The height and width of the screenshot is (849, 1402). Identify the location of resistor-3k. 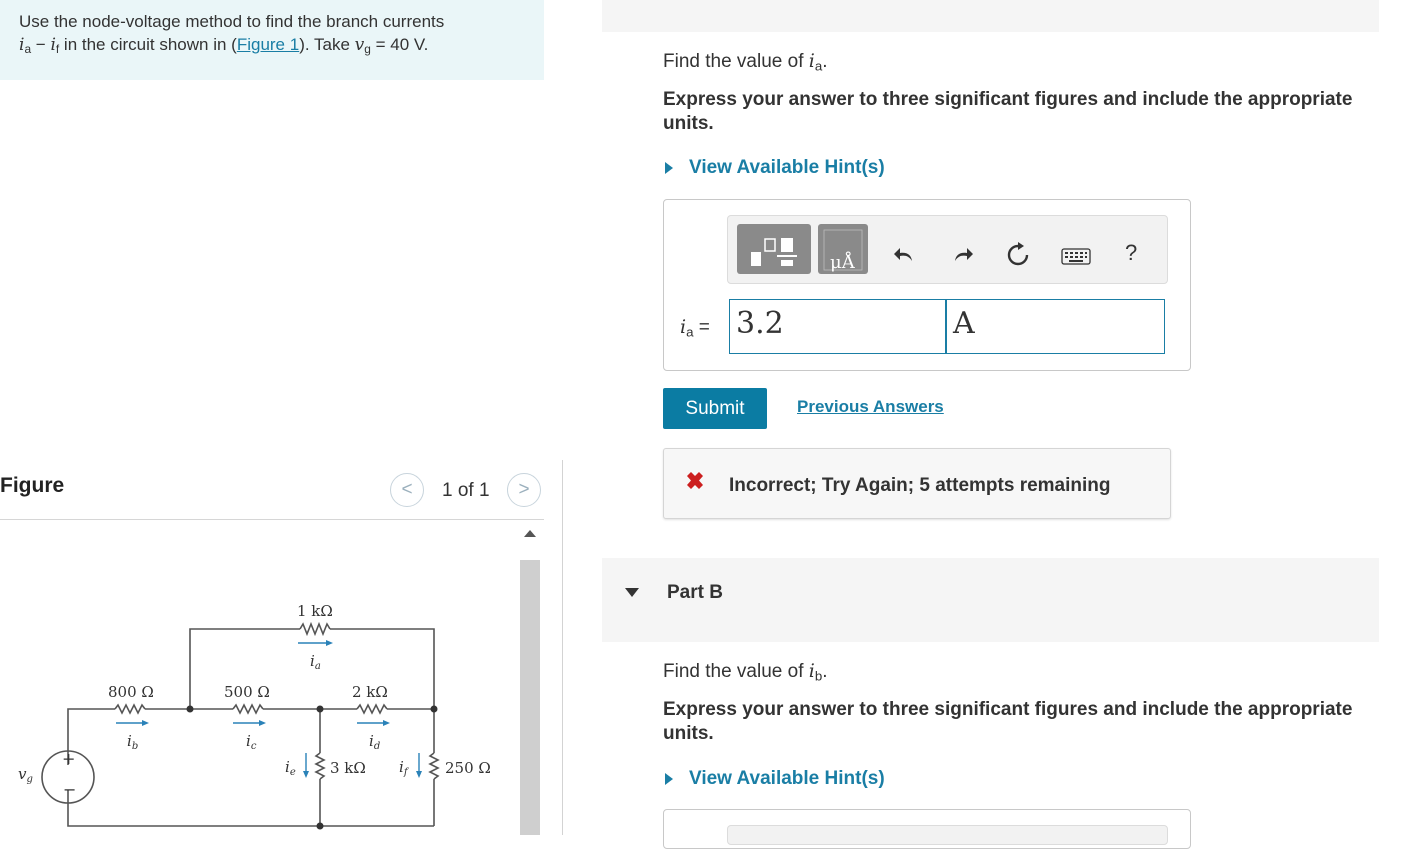
(320, 766).